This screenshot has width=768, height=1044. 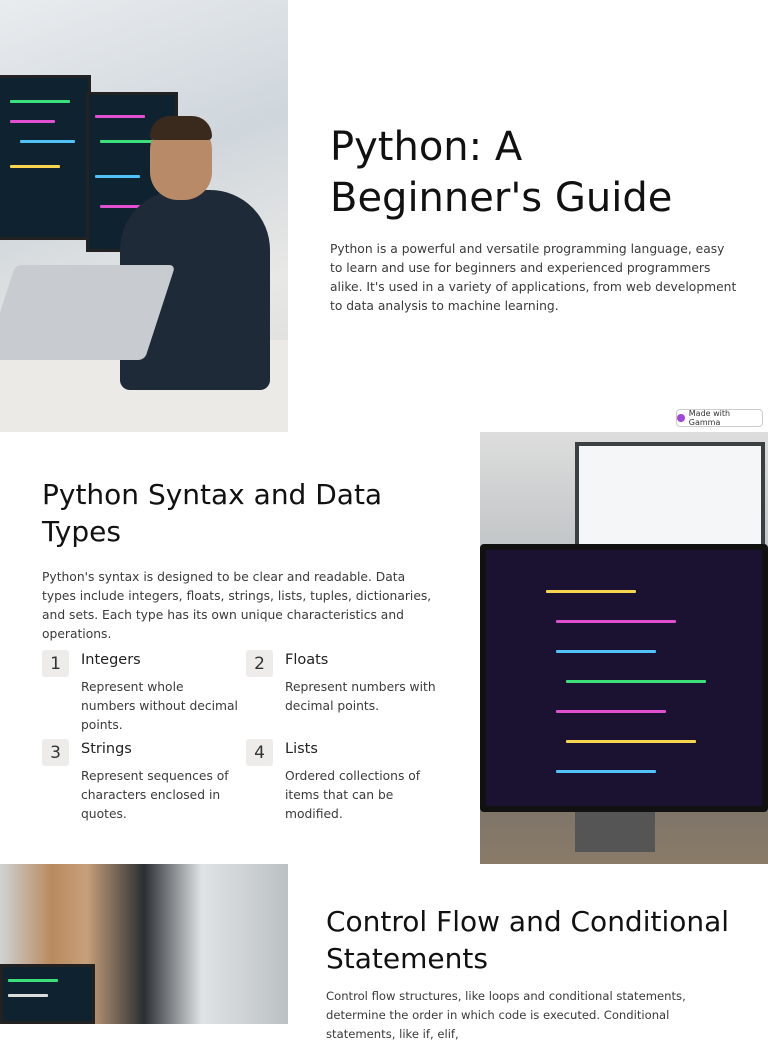 I want to click on item-title: Strings, so click(x=106, y=749).